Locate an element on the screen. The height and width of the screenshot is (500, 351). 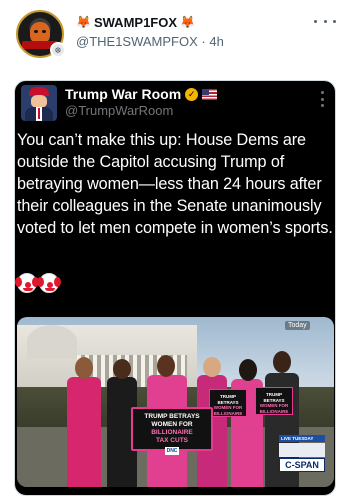
emoji-row is located at coordinates (38, 283).